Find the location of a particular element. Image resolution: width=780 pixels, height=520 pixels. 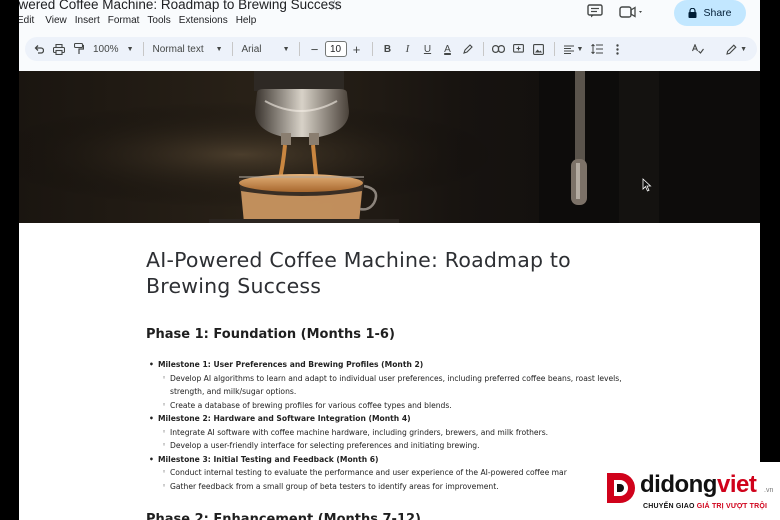

font-select: Arial ▼ is located at coordinates (266, 49).